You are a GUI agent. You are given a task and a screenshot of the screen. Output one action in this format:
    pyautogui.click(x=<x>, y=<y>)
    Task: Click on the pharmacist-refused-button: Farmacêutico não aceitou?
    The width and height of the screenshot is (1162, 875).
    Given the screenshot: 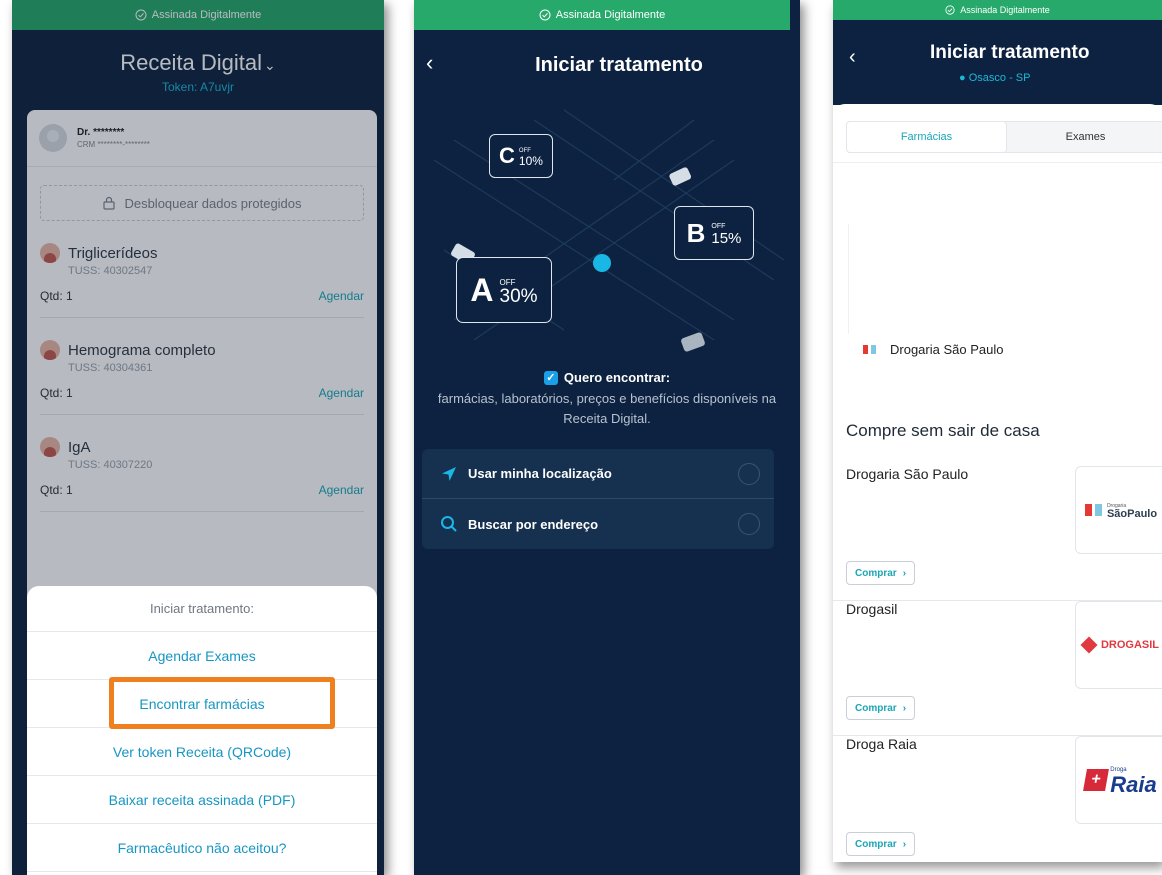 What is the action you would take?
    pyautogui.click(x=202, y=848)
    